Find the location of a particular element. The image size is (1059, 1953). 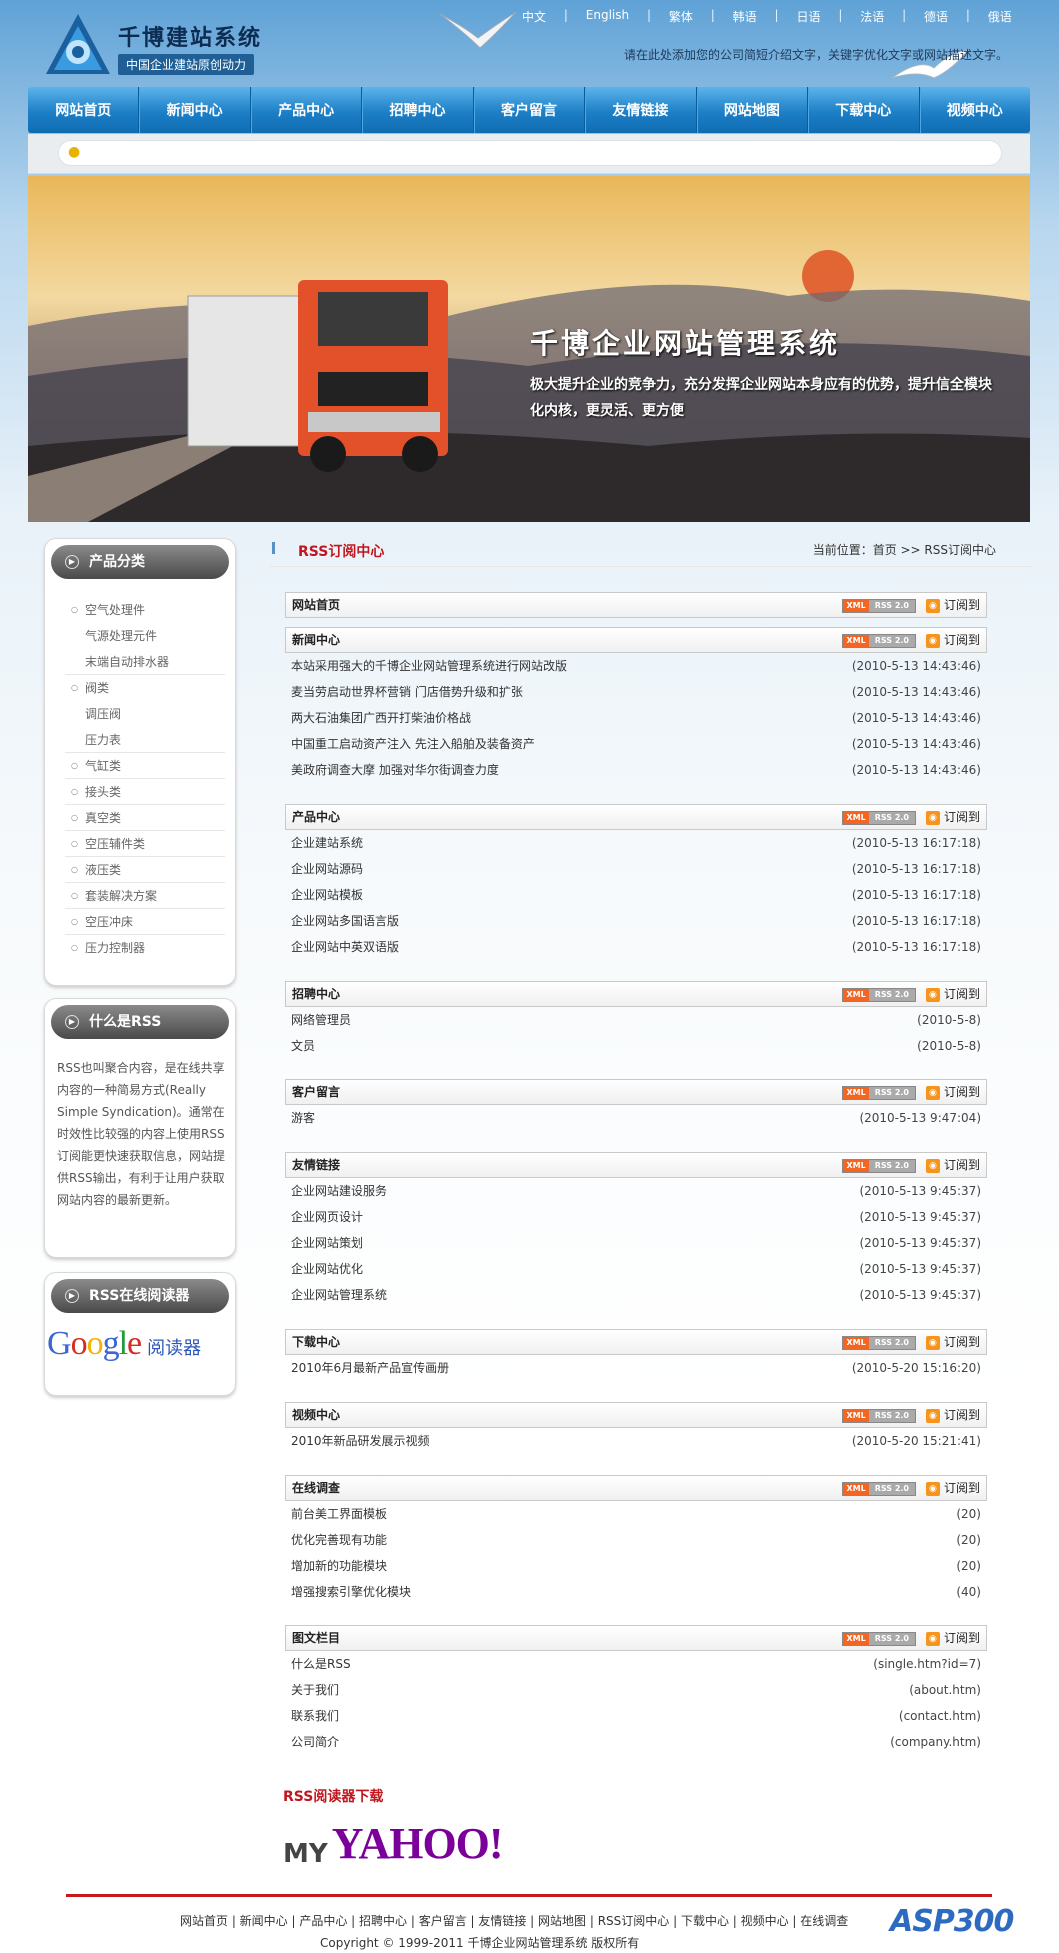

rss-badge-text: RSS 2.0 is located at coordinates (891, 606).